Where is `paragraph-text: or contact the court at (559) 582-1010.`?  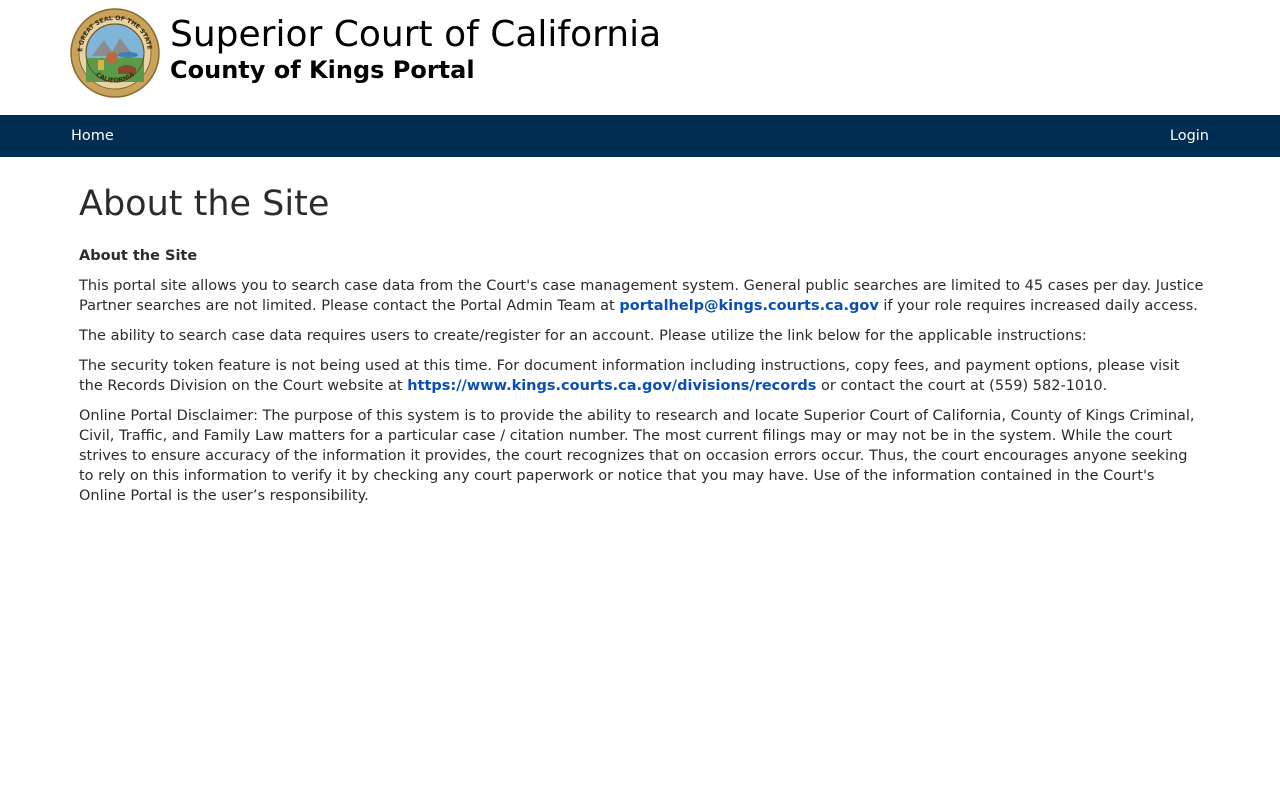 paragraph-text: or contact the court at (559) 582-1010. is located at coordinates (962, 386).